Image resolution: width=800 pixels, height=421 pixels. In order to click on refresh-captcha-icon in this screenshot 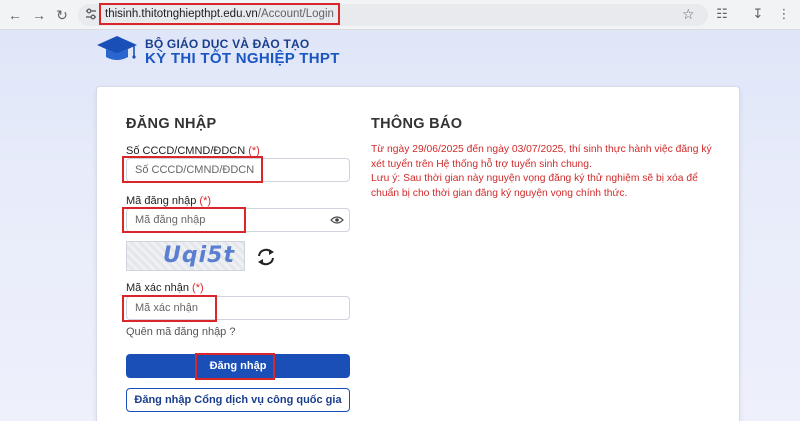, I will do `click(266, 257)`.